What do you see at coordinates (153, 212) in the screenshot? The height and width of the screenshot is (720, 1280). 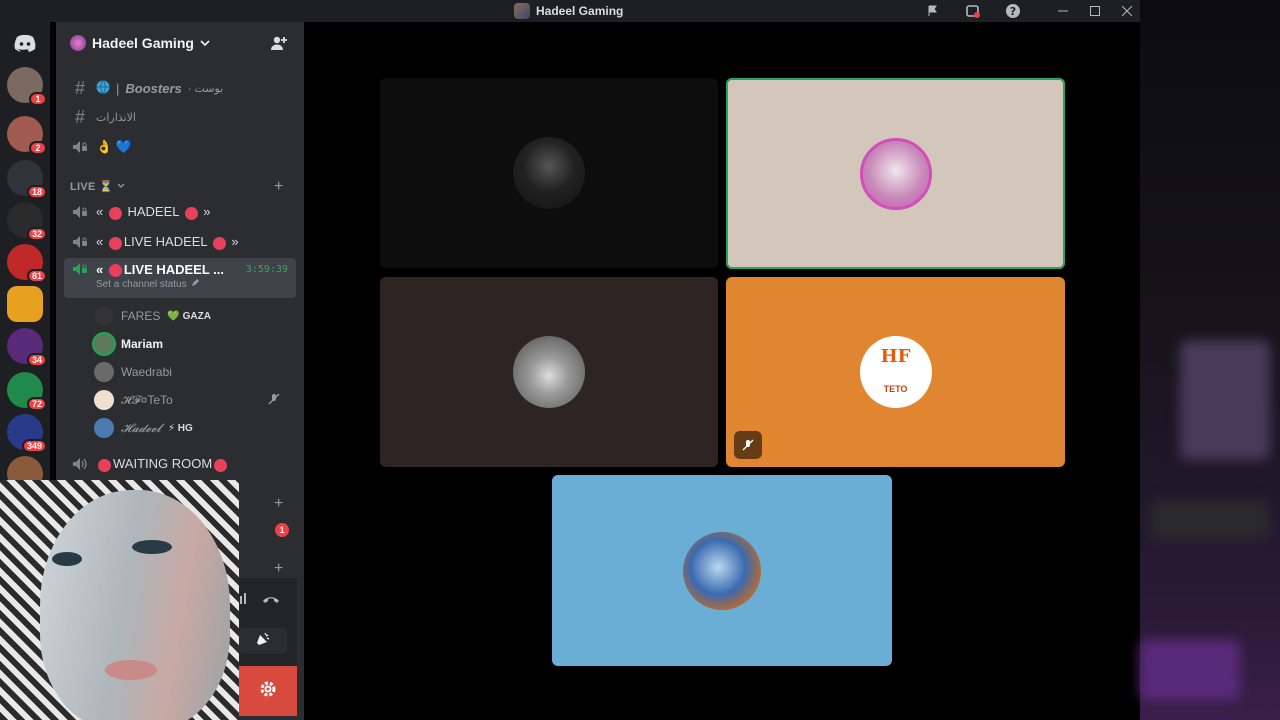 I see `channel-name: « HADEEL »` at bounding box center [153, 212].